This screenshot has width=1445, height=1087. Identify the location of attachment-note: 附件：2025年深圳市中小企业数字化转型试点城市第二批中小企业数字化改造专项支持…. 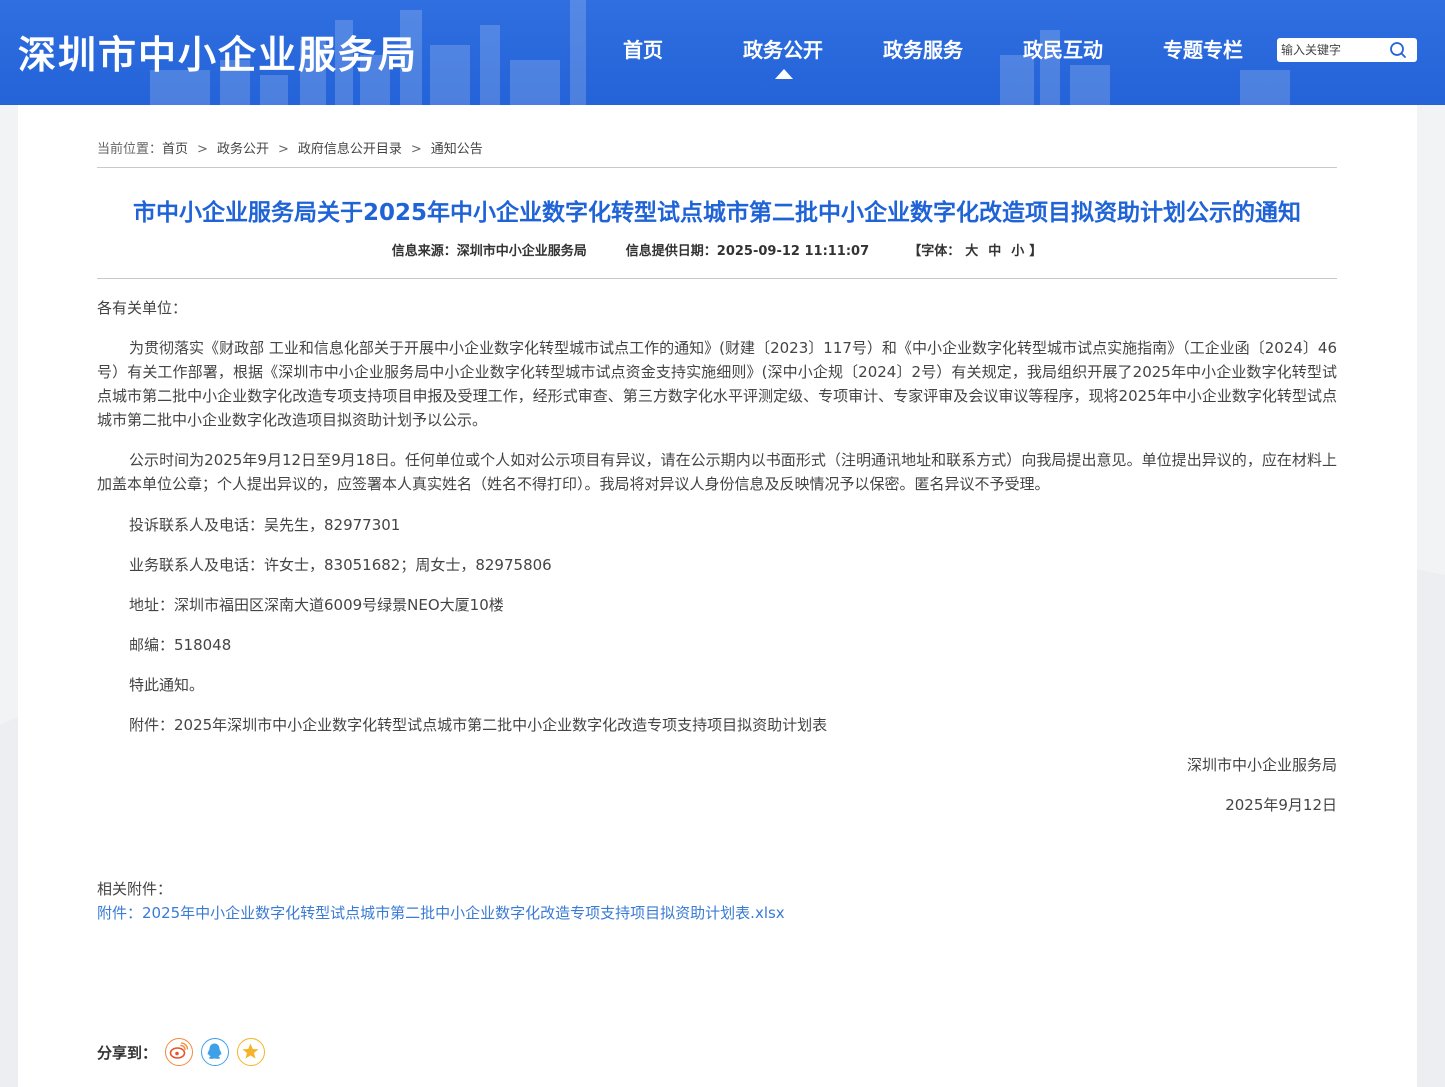
(478, 725).